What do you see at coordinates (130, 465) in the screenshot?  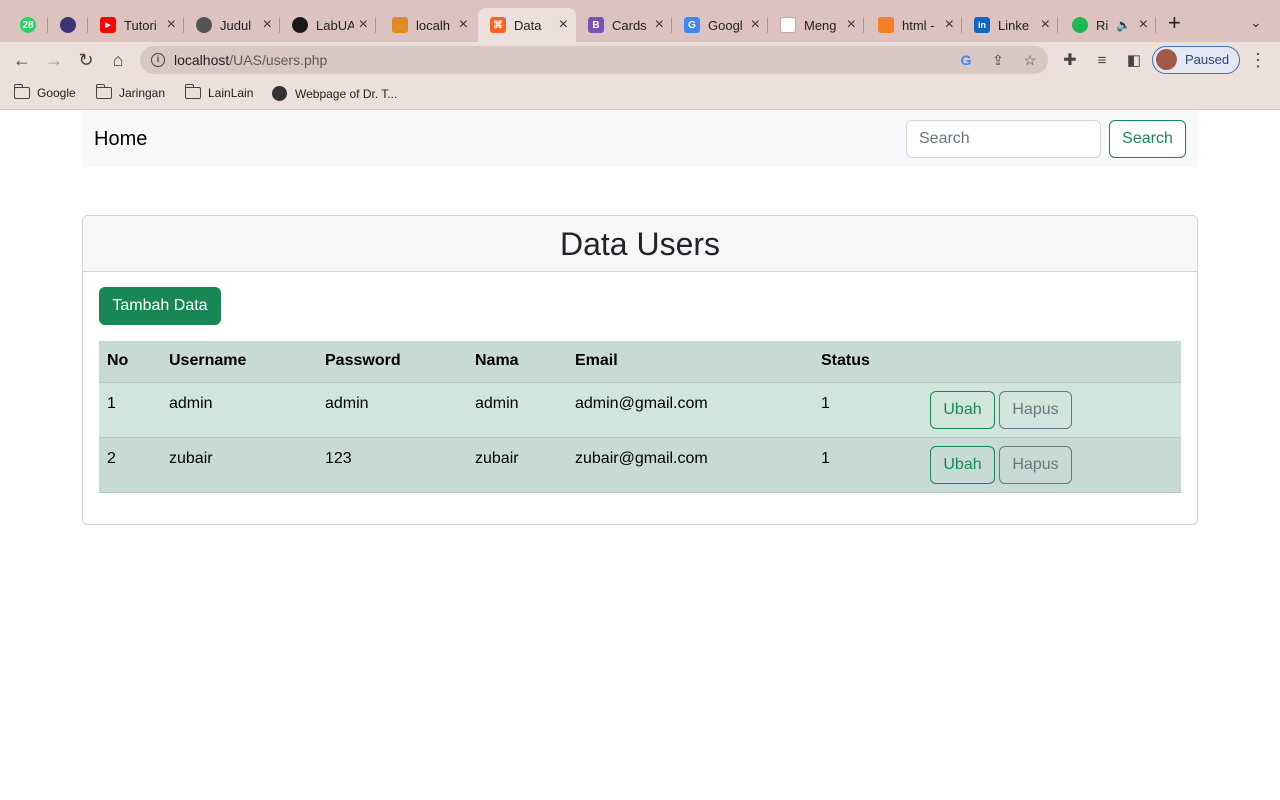 I see `cell-no: 2` at bounding box center [130, 465].